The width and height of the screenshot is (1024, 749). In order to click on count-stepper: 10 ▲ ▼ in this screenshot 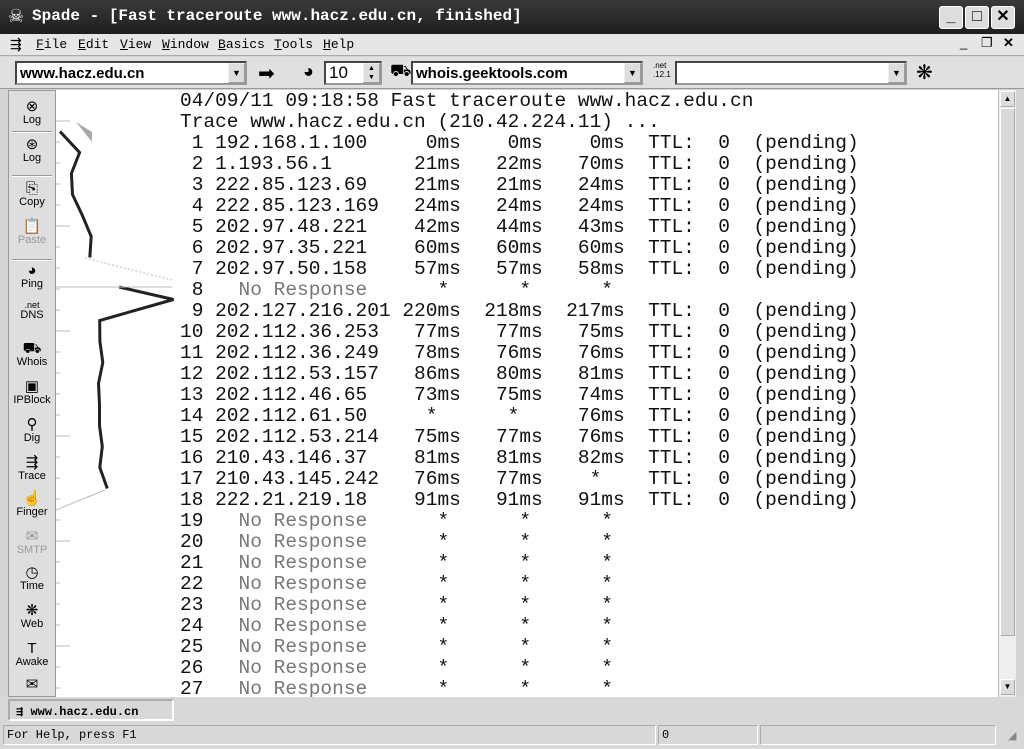, I will do `click(353, 73)`.